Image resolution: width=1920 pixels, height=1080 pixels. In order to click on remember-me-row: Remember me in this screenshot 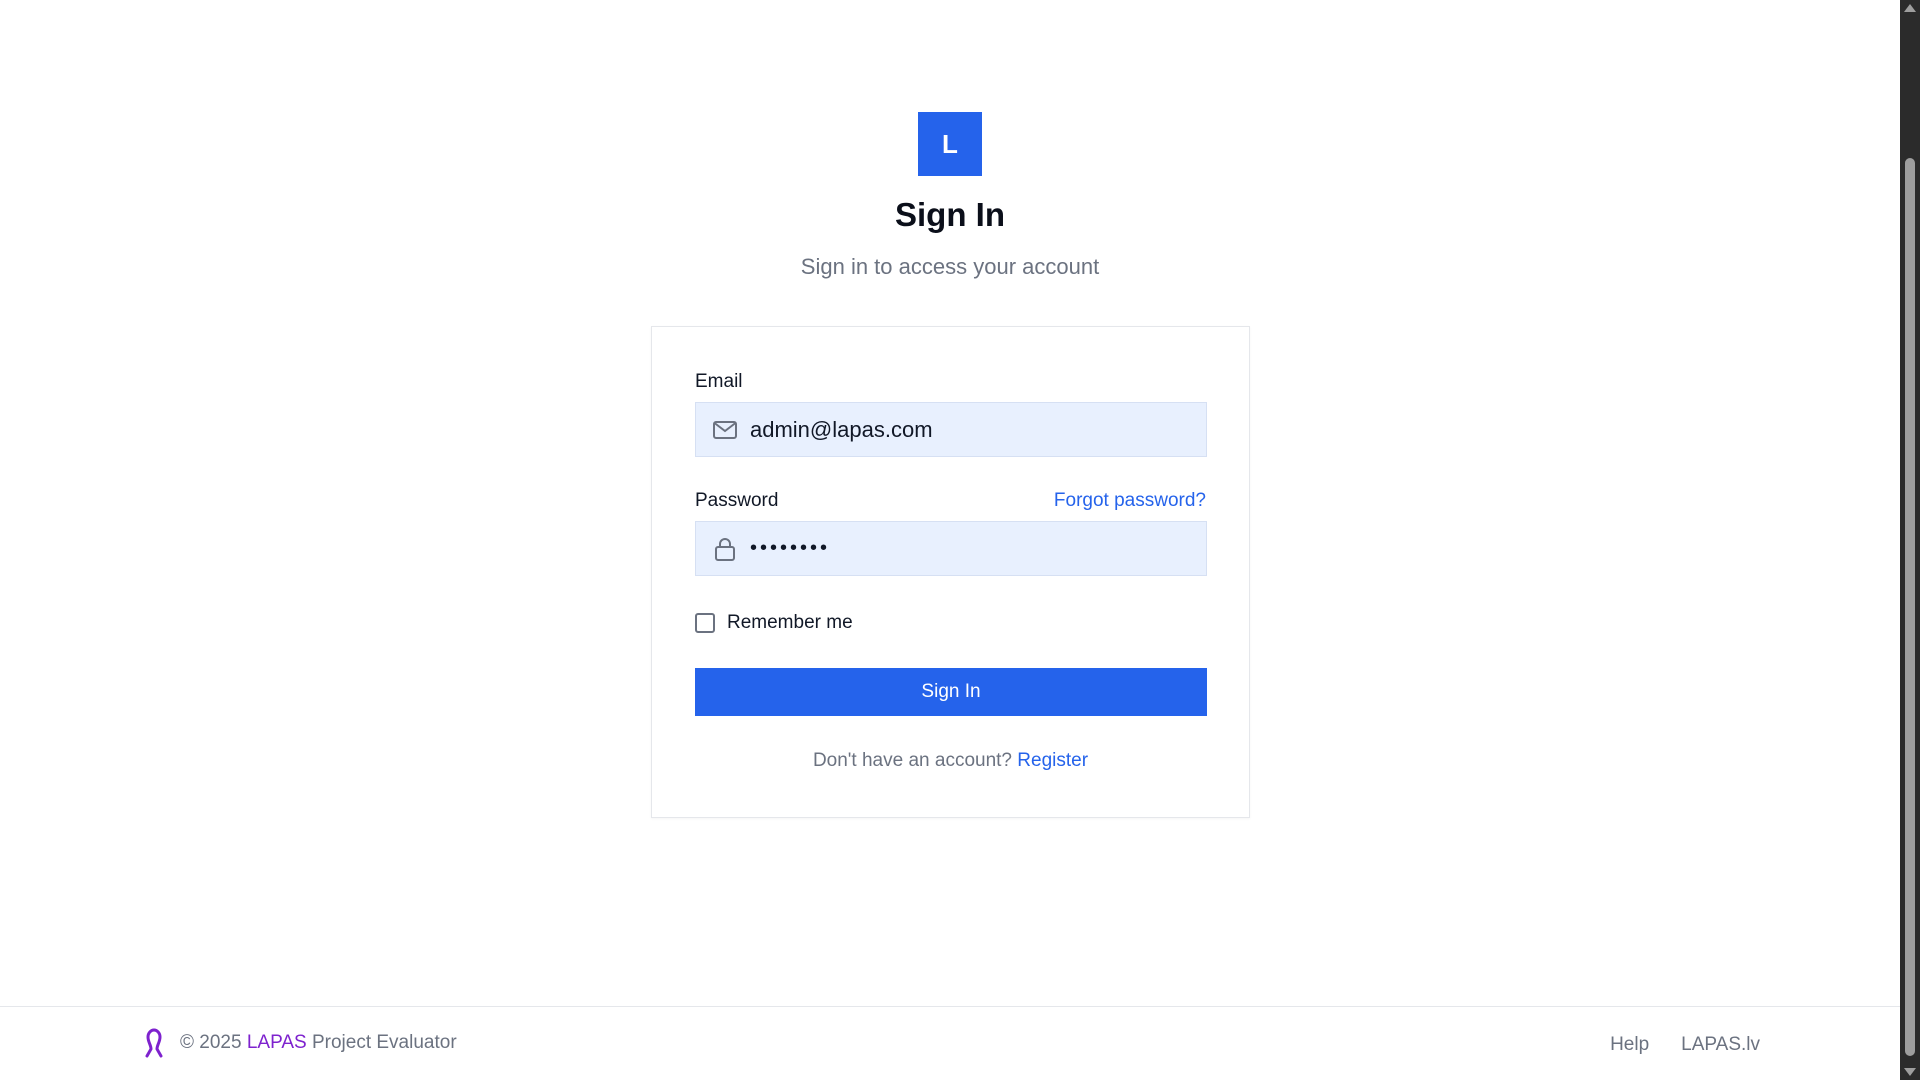, I will do `click(774, 623)`.